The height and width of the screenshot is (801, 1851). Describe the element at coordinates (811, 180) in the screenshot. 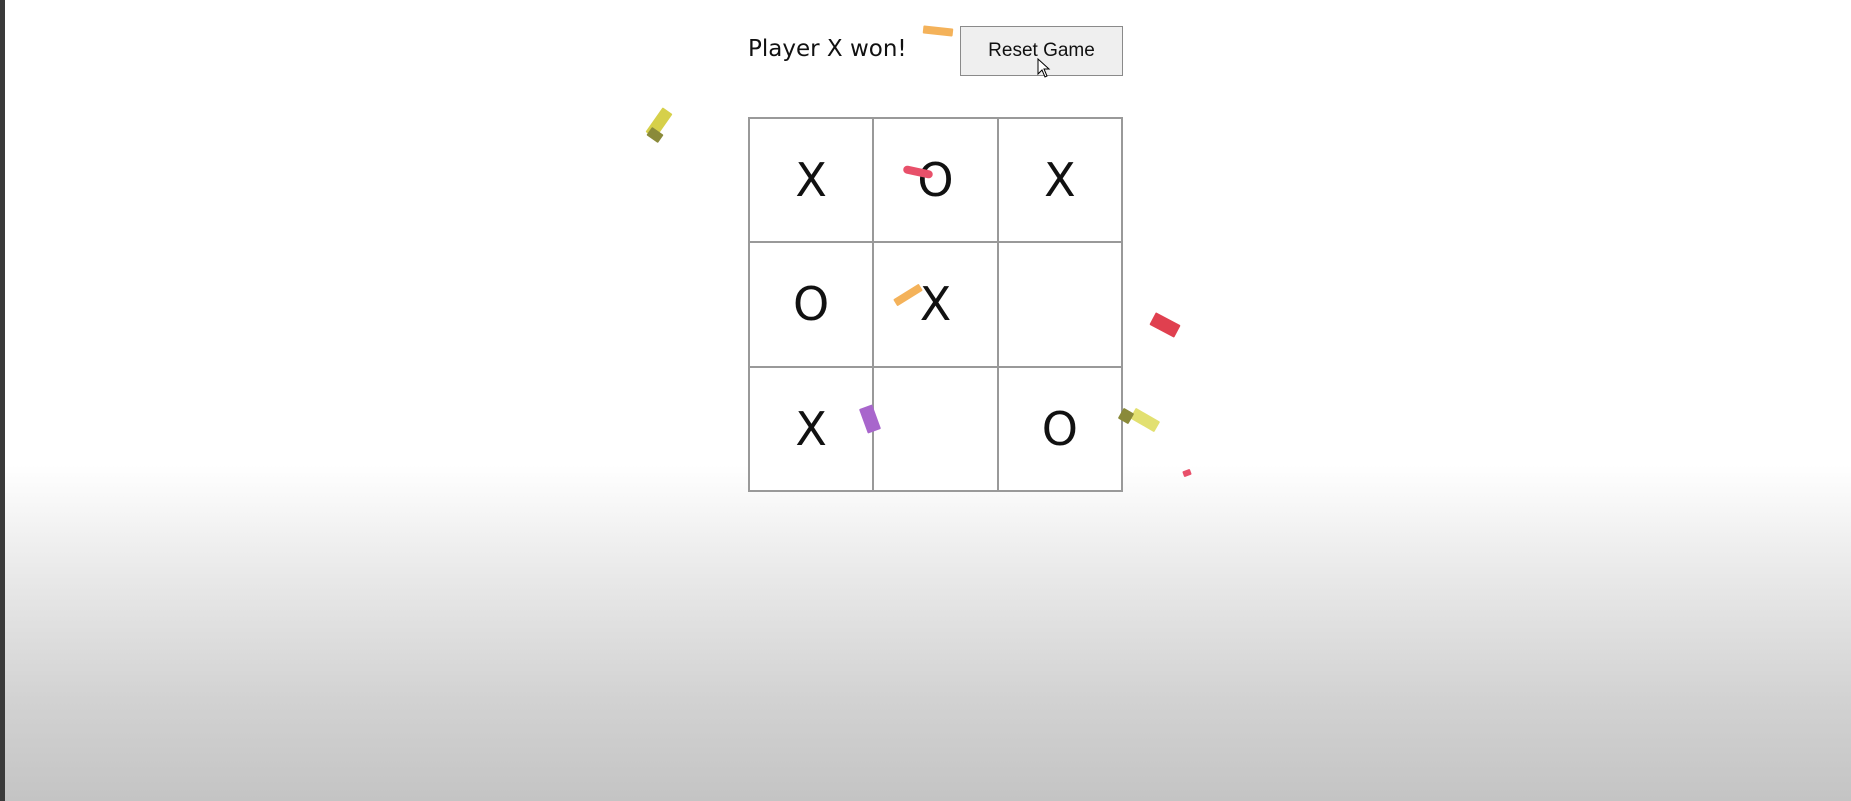

I see `board-cell-1: X` at that location.